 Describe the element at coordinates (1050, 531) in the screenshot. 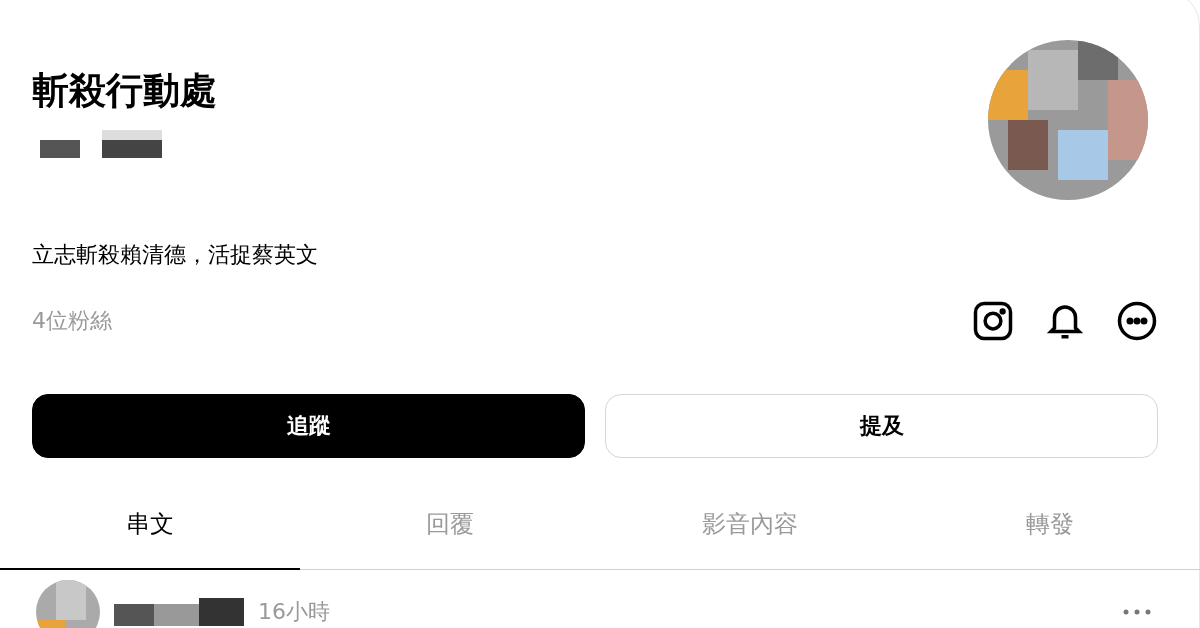

I see `tab: 轉發` at that location.